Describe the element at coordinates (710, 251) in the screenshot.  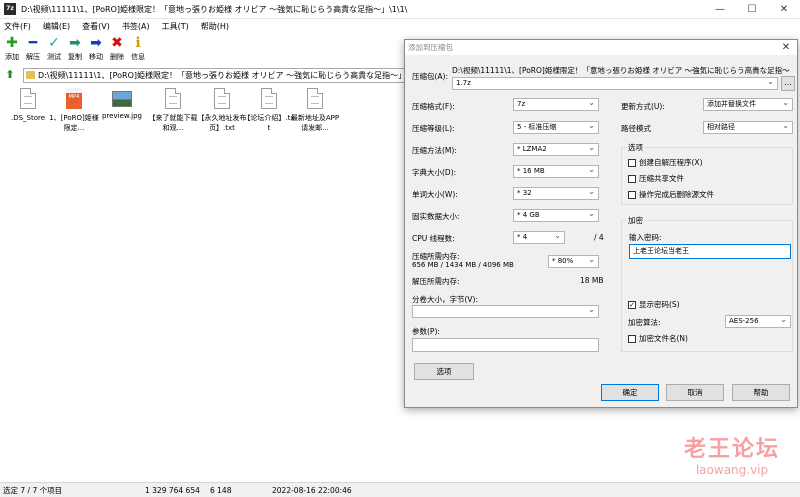
I see `password-input: 上老王论坛当老王` at that location.